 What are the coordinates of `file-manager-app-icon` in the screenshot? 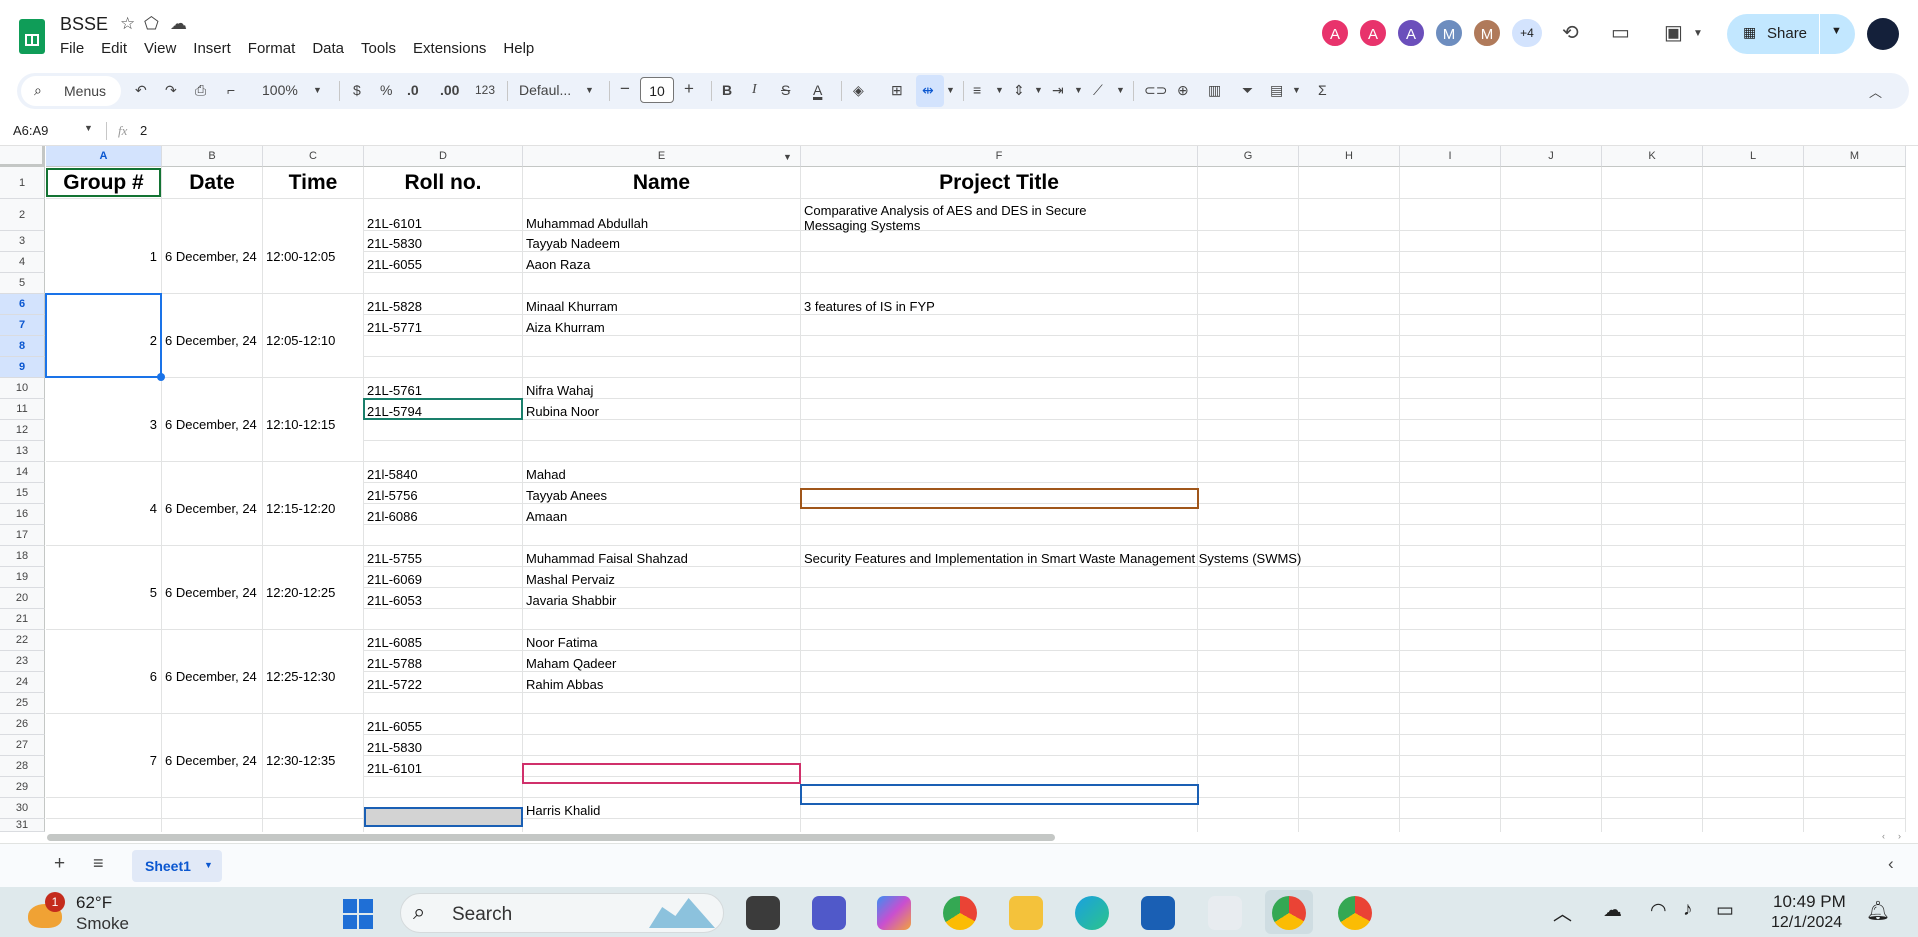 It's located at (763, 913).